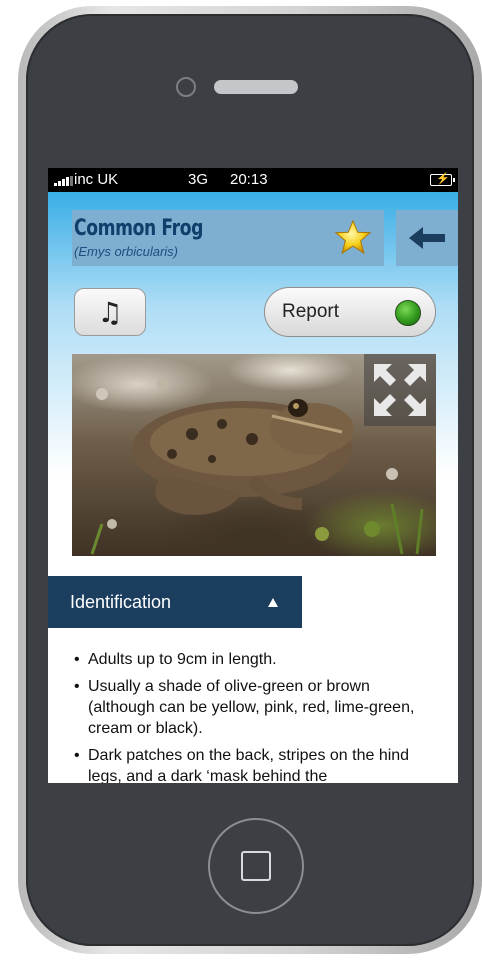 Image resolution: width=482 pixels, height=962 pixels. Describe the element at coordinates (249, 179) in the screenshot. I see `clock: 20:13` at that location.